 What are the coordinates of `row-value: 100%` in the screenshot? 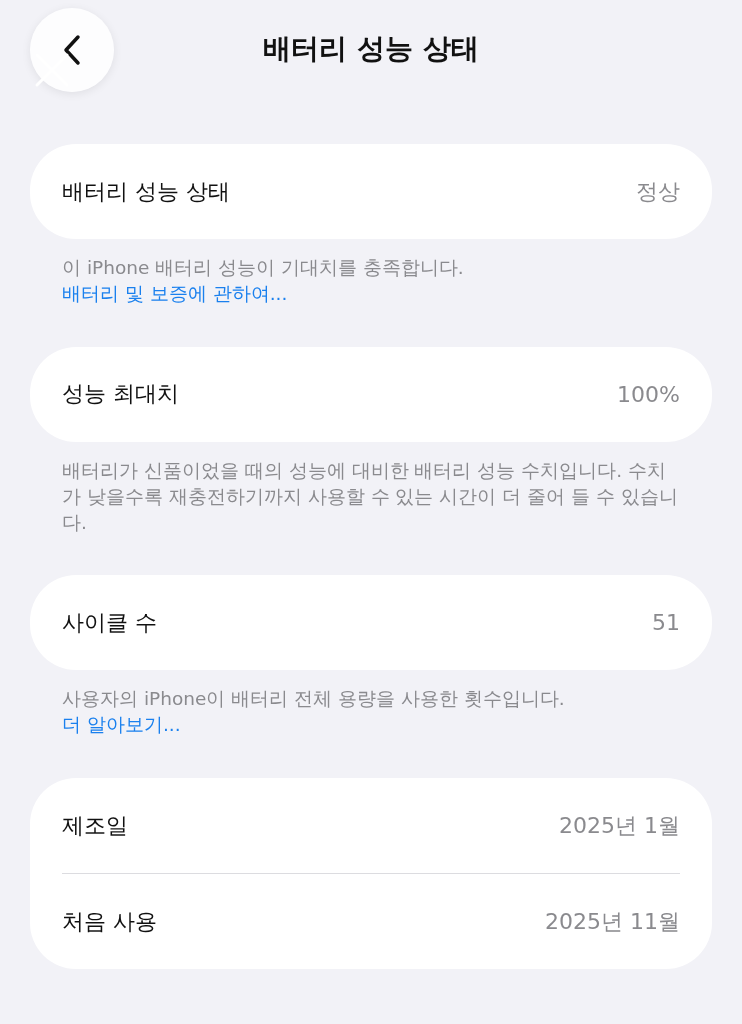 It's located at (648, 394).